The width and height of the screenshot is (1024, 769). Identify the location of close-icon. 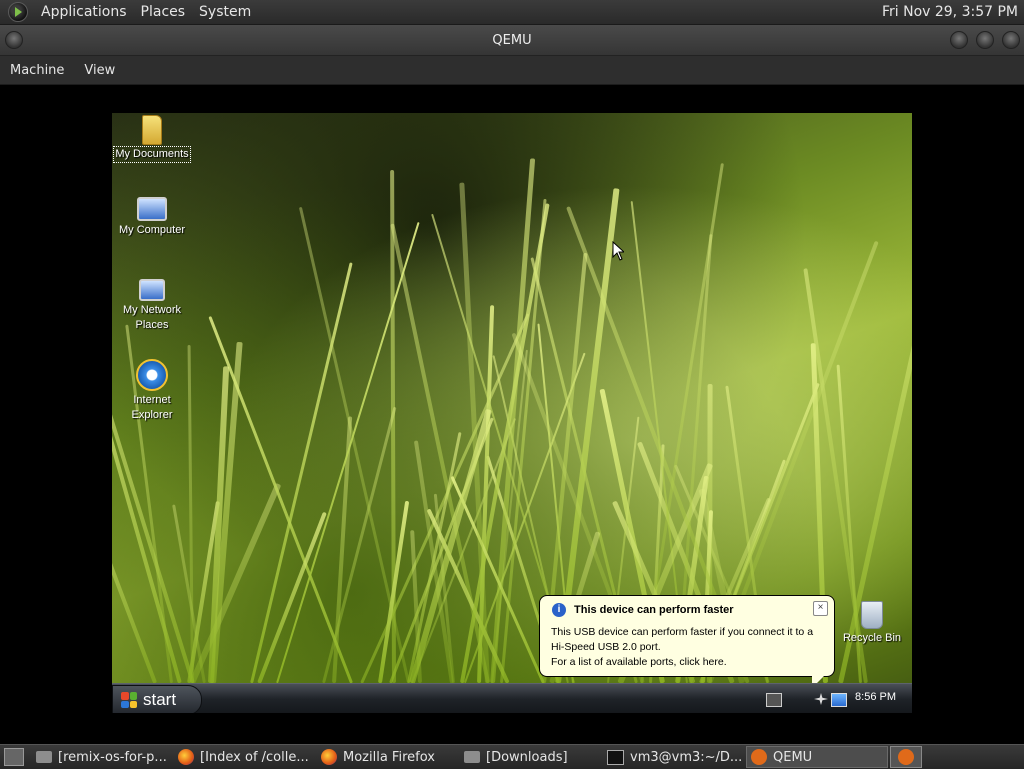
(1011, 40).